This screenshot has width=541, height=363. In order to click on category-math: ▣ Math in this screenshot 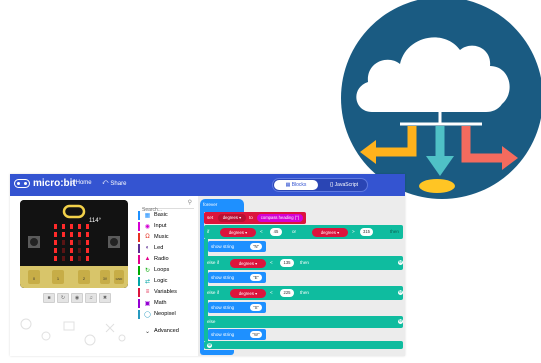, I will do `click(167, 303)`.